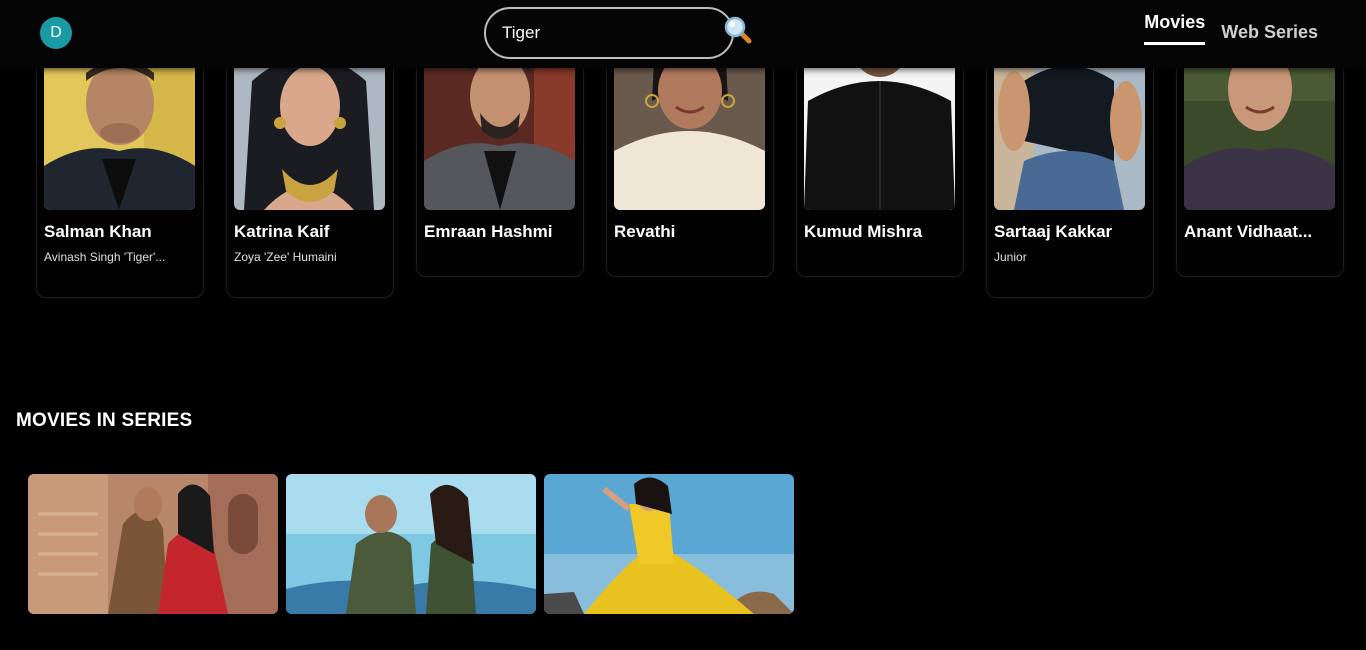 This screenshot has height=650, width=1366. What do you see at coordinates (1175, 28) in the screenshot?
I see `nav-movies: Movies` at bounding box center [1175, 28].